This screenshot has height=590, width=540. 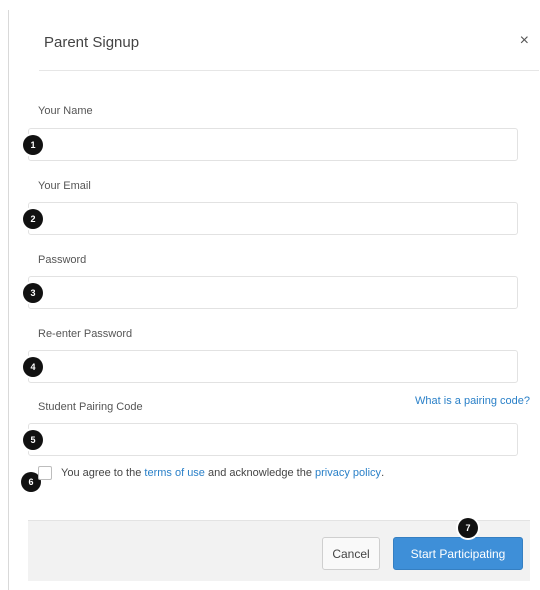 I want to click on password-label: Password, so click(x=62, y=260).